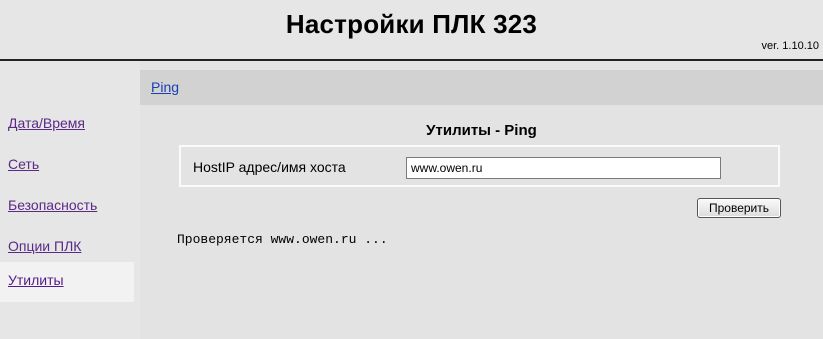  I want to click on sidebar-item-datetime: Дата/Время, so click(67, 125).